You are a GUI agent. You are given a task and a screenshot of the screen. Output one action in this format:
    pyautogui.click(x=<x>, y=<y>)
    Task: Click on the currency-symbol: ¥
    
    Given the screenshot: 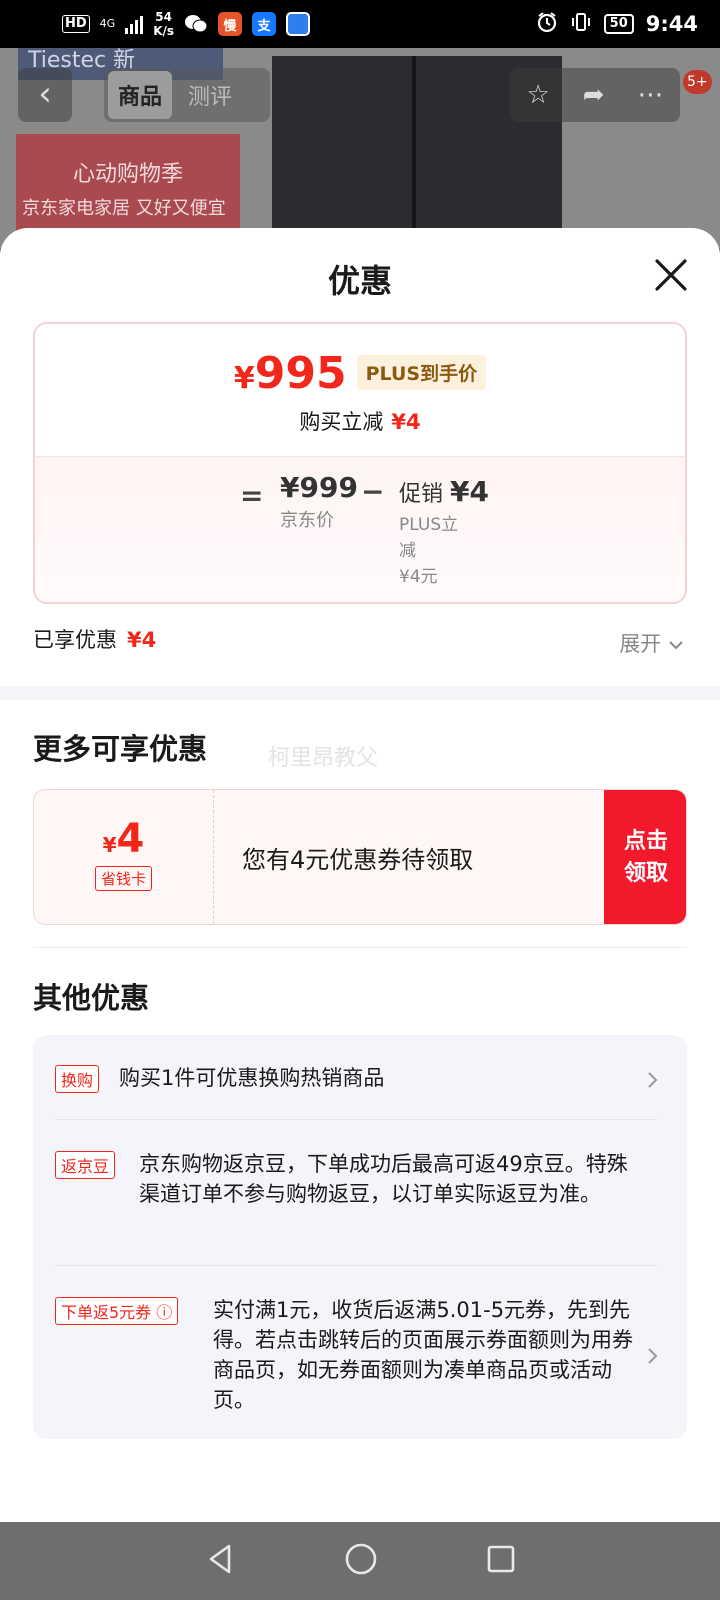 What is the action you would take?
    pyautogui.click(x=244, y=378)
    